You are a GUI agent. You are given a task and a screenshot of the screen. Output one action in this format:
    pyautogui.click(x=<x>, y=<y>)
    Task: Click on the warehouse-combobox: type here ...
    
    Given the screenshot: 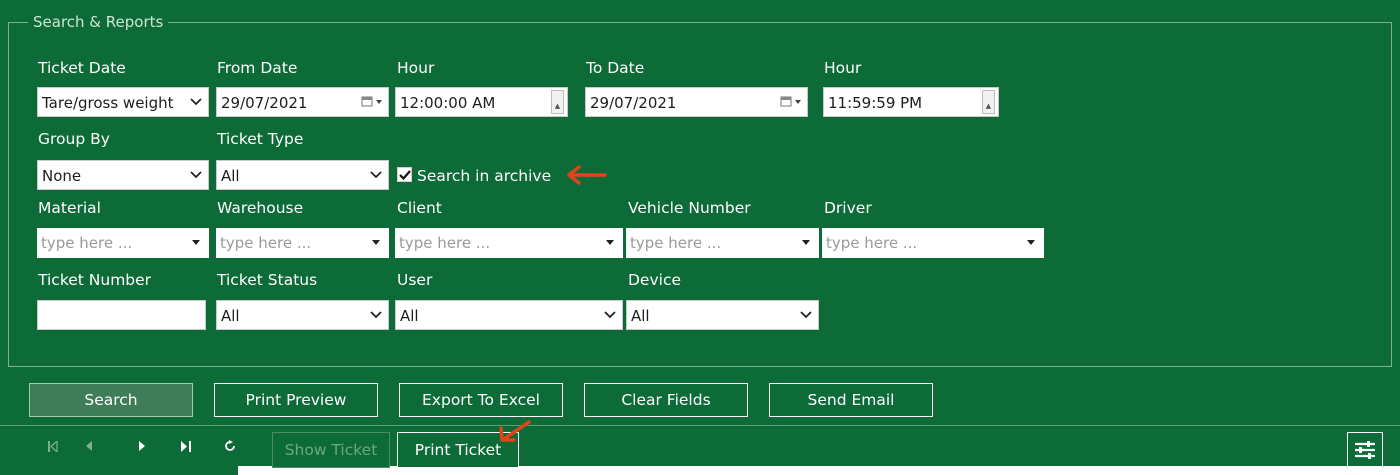 What is the action you would take?
    pyautogui.click(x=302, y=243)
    